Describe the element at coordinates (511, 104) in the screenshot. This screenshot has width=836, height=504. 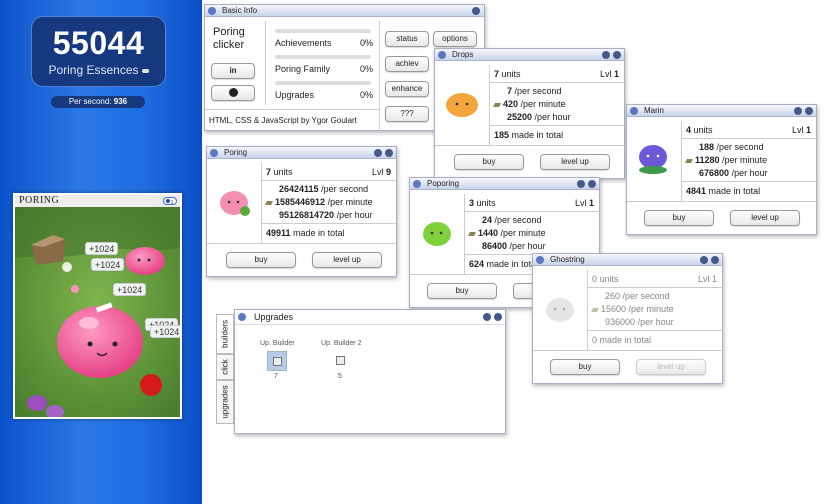
I see `rate-per-minute: 420` at that location.